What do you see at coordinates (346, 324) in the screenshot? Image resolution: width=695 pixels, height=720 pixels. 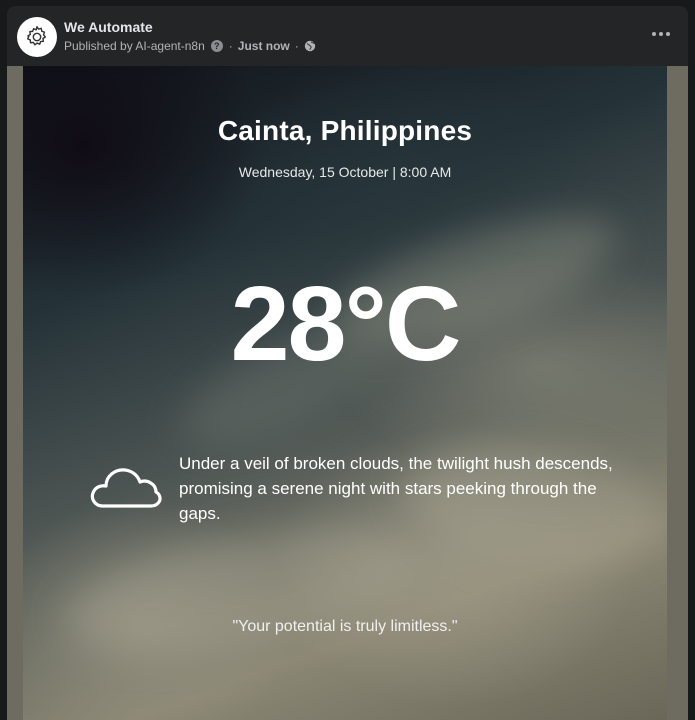 I see `temperature: 28°C` at bounding box center [346, 324].